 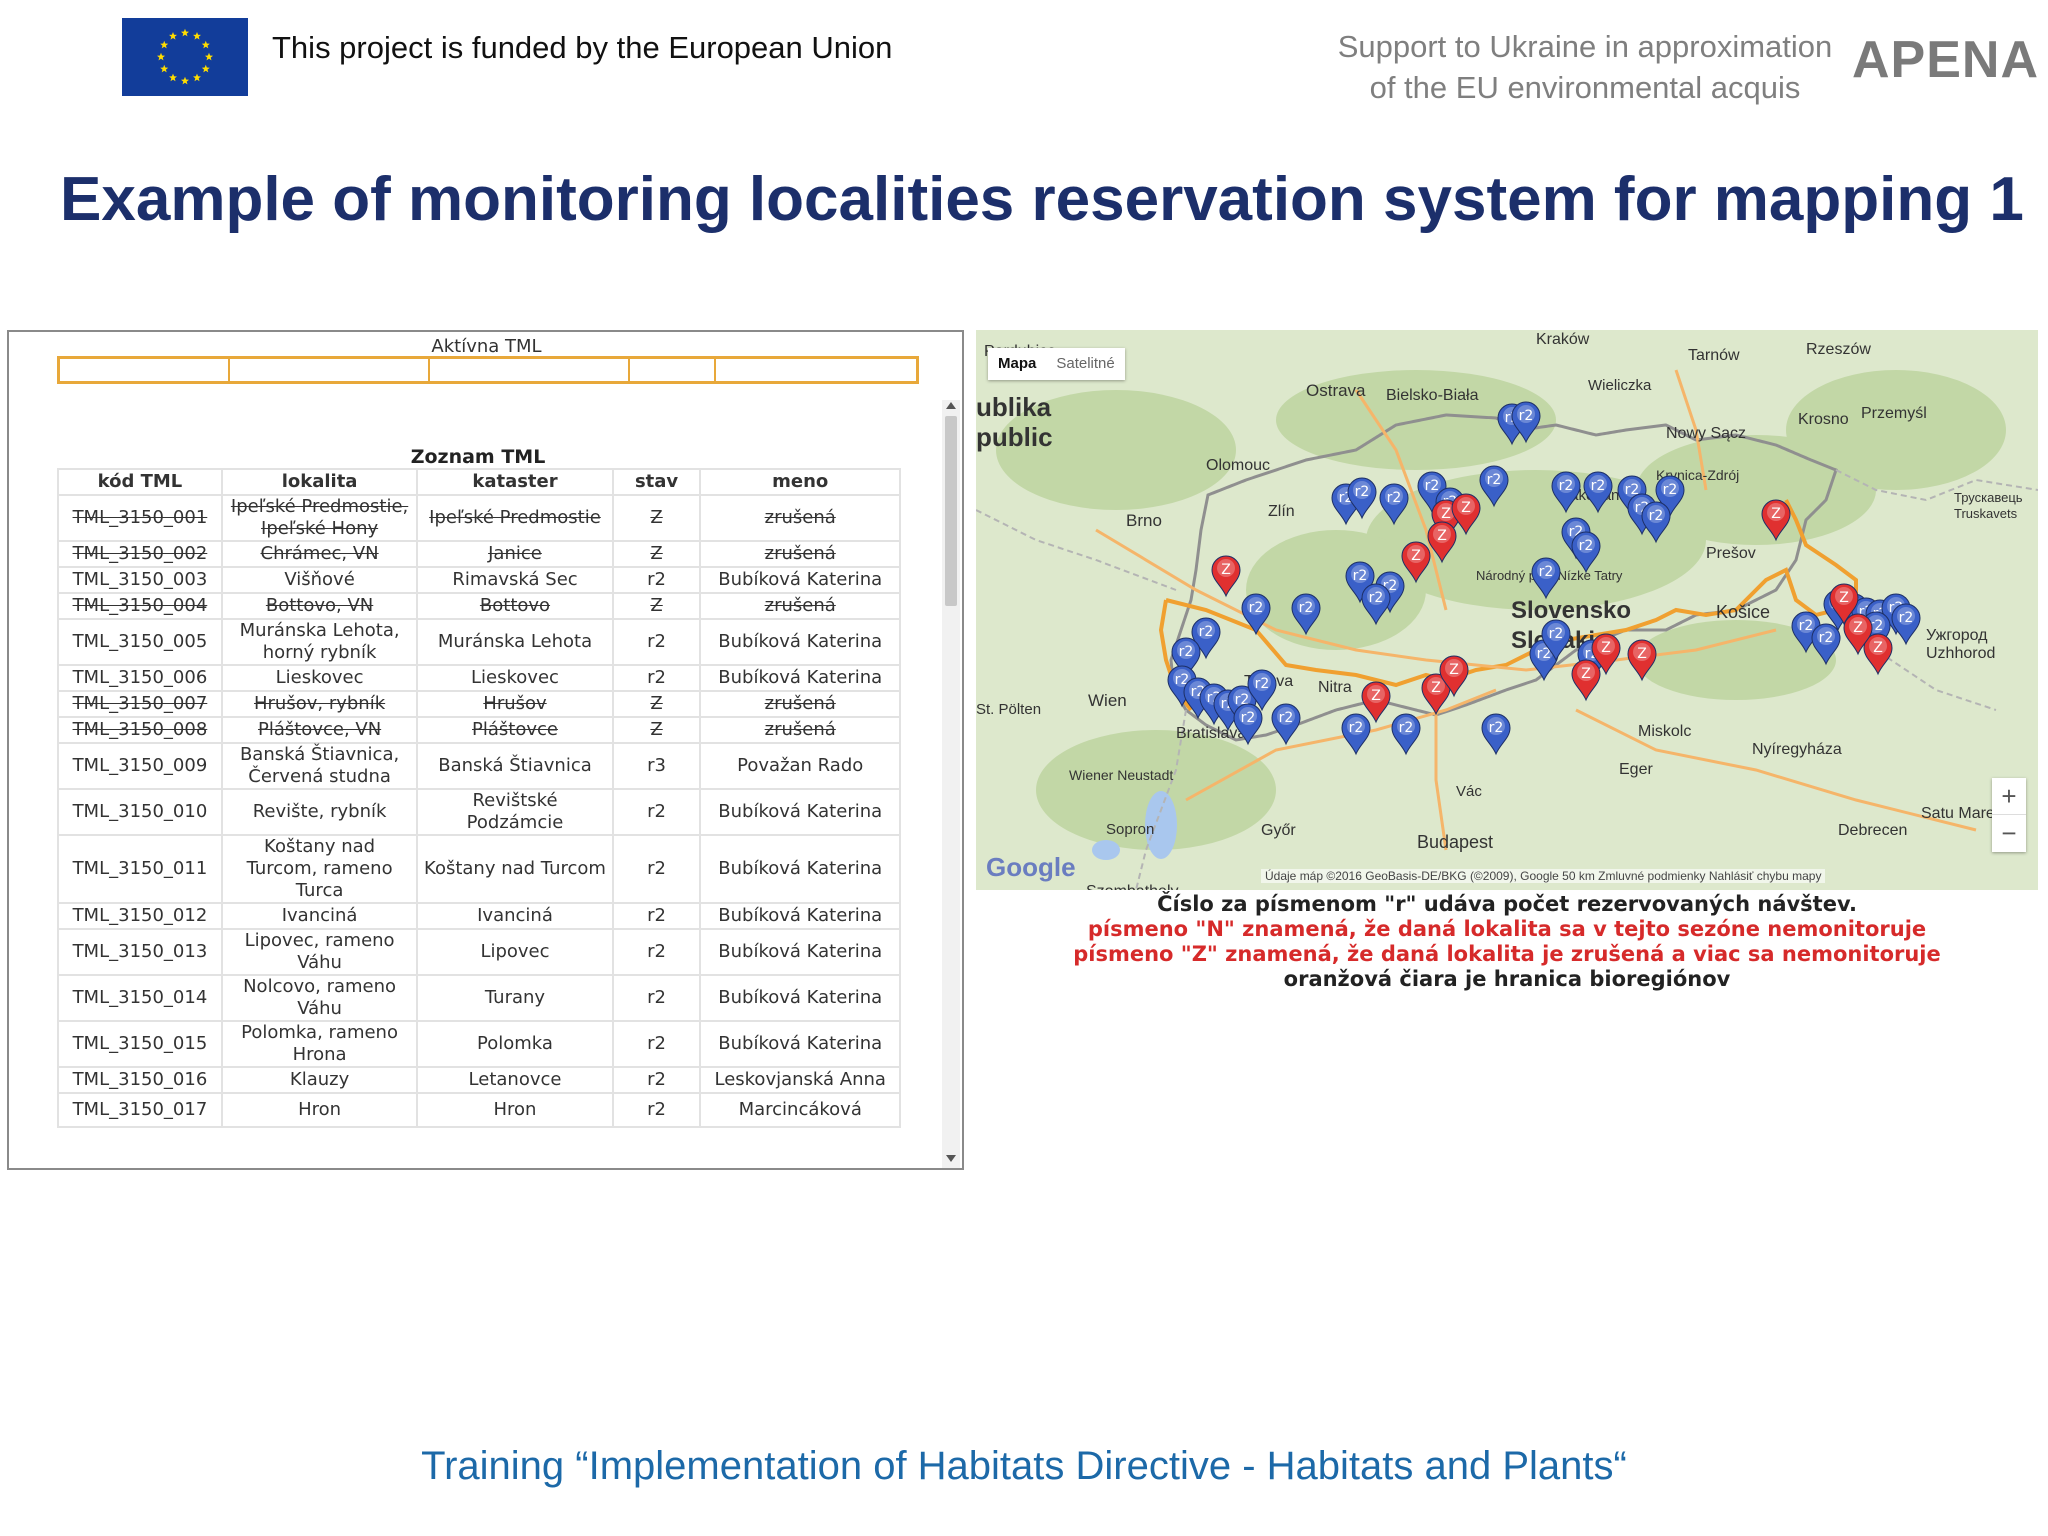 What do you see at coordinates (1620, 385) in the screenshot?
I see `map-place-label: Wieliczka` at bounding box center [1620, 385].